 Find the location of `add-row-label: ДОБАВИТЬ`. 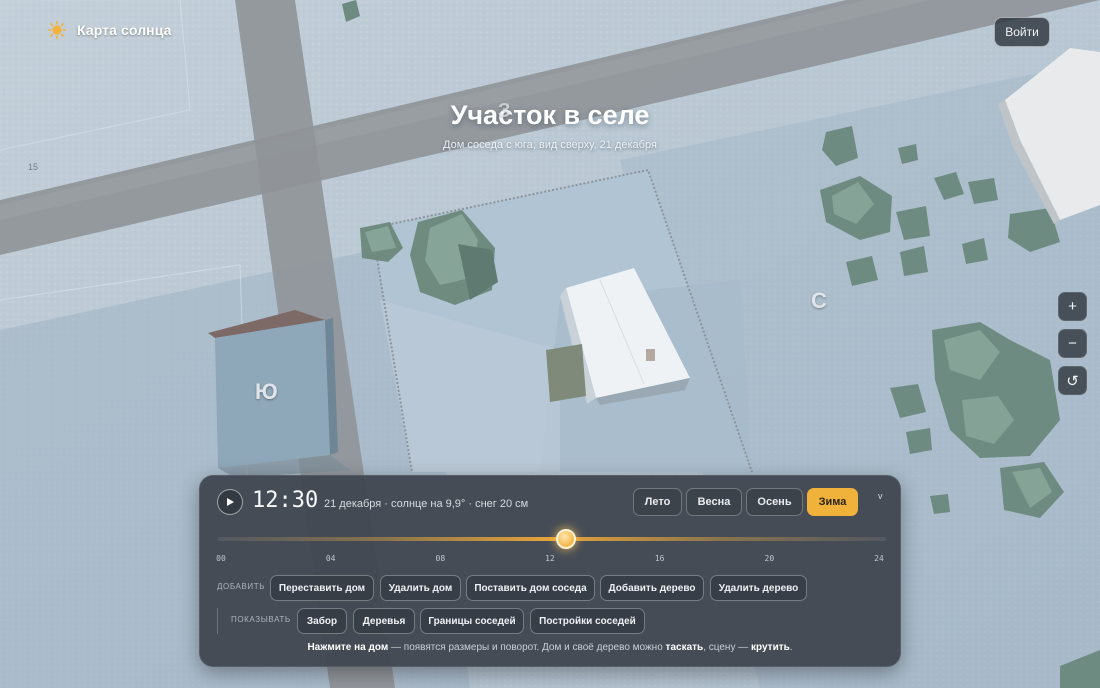

add-row-label: ДОБАВИТЬ is located at coordinates (241, 586).